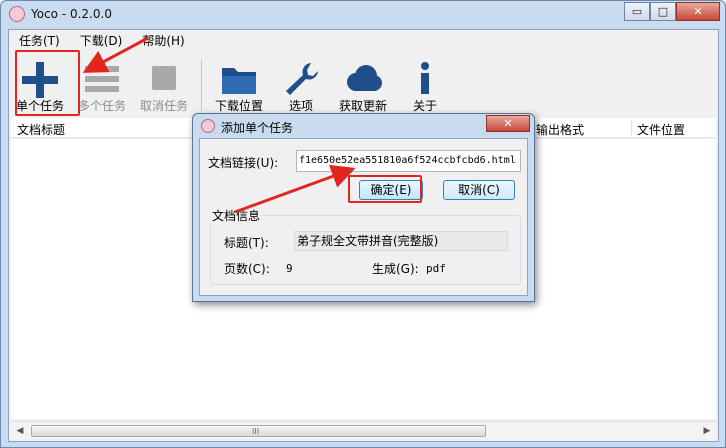  I want to click on pages-value: 9, so click(289, 268).